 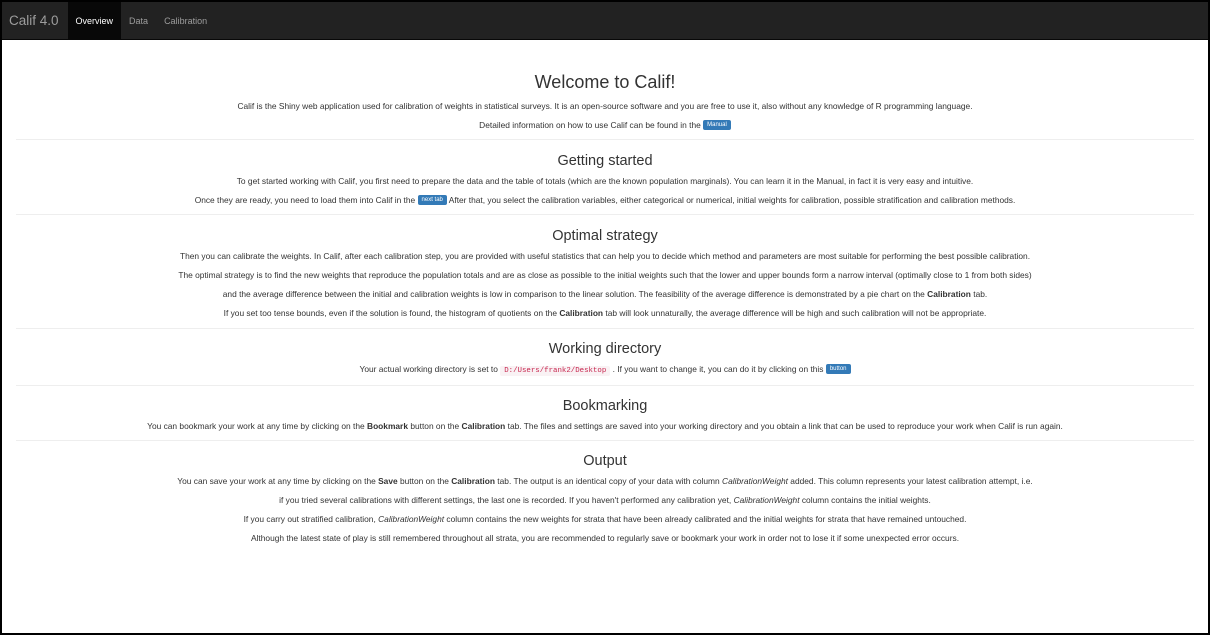 I want to click on tab-overview: Overview, so click(x=94, y=20).